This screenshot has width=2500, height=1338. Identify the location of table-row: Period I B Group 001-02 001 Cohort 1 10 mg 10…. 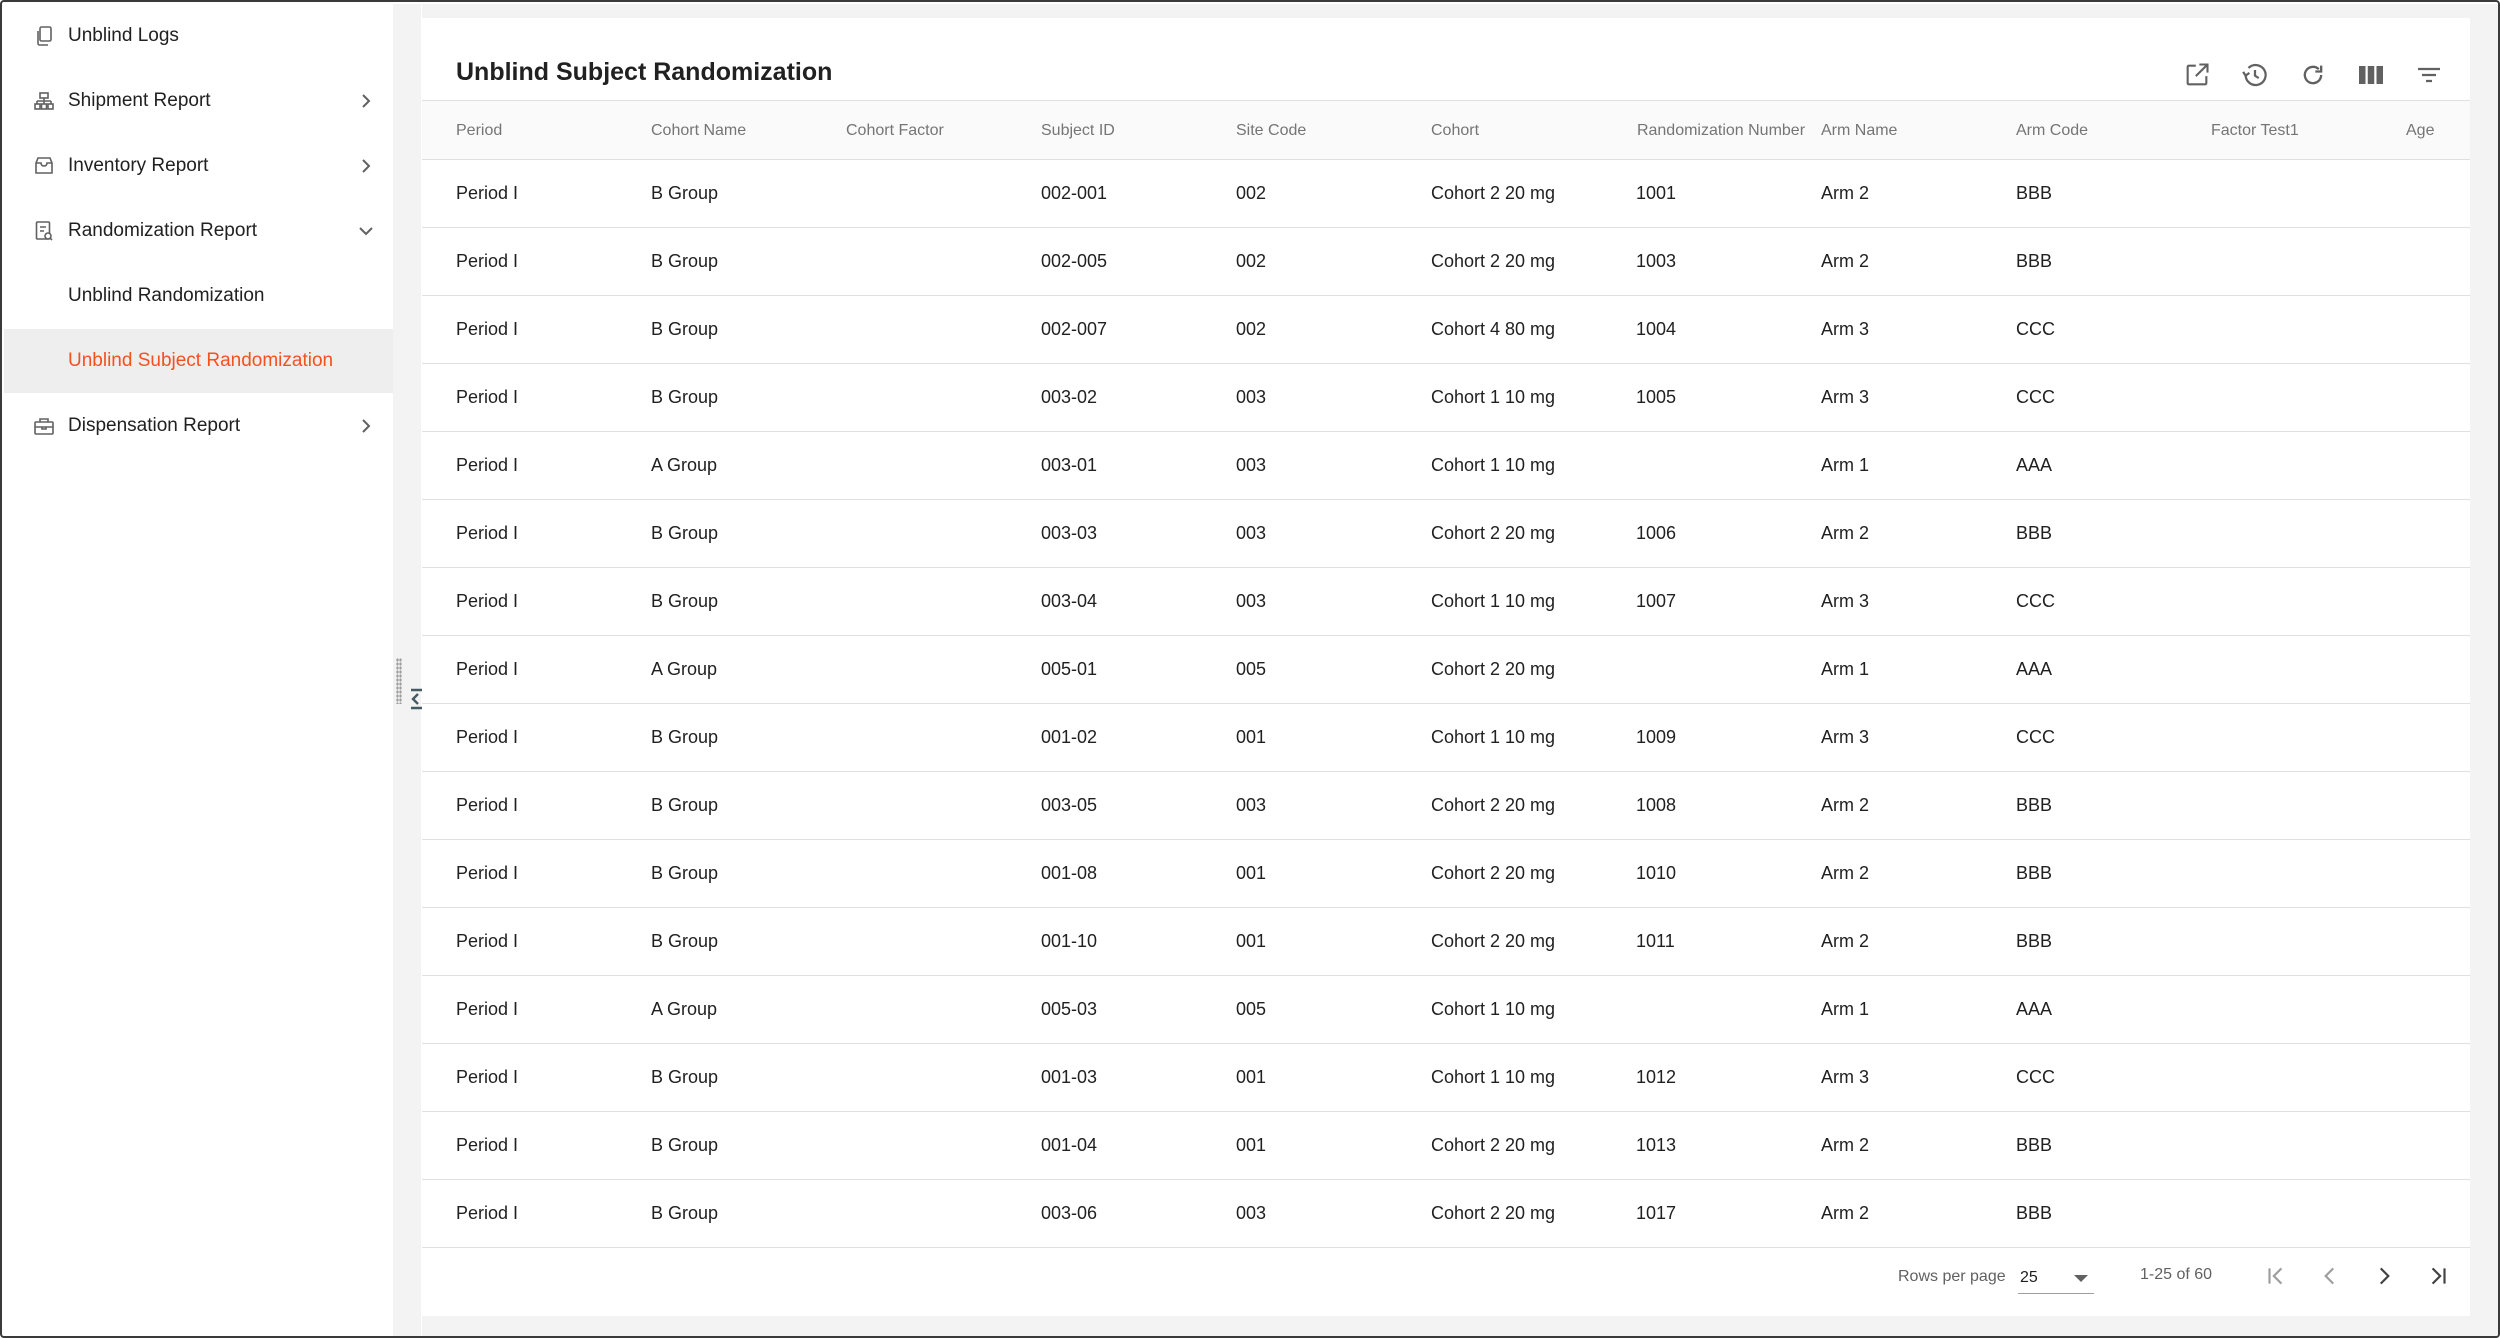
(1446, 738).